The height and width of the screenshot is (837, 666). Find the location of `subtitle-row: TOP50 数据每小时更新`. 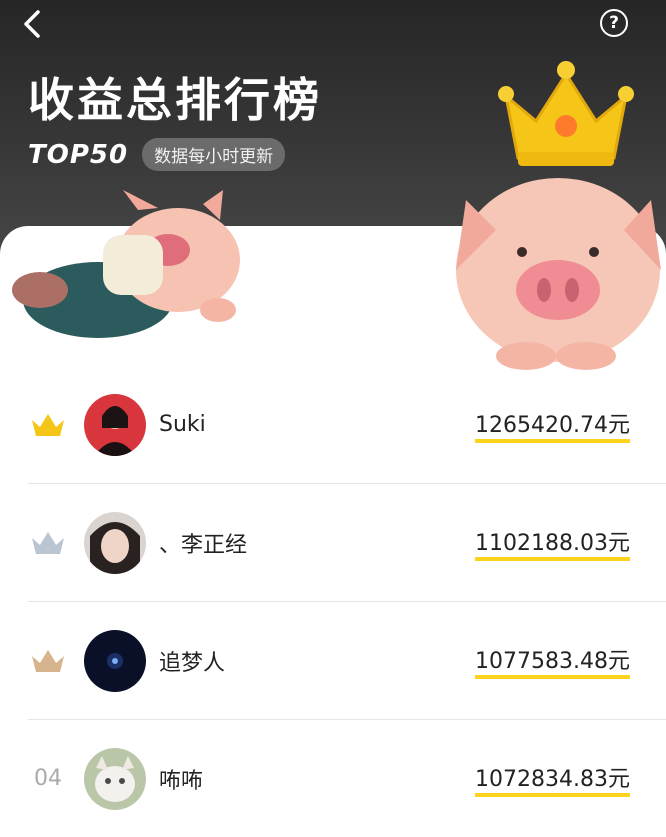

subtitle-row: TOP50 数据每小时更新 is located at coordinates (157, 154).